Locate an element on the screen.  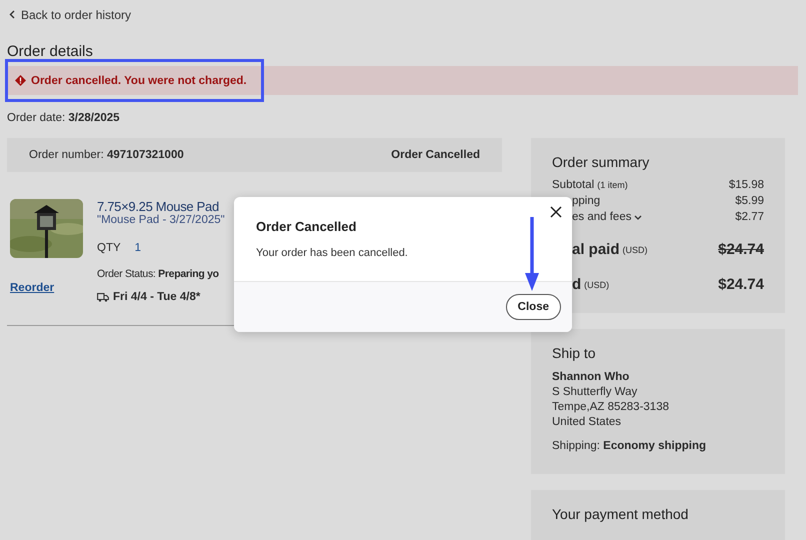
page-heading: Order details is located at coordinates (50, 51).